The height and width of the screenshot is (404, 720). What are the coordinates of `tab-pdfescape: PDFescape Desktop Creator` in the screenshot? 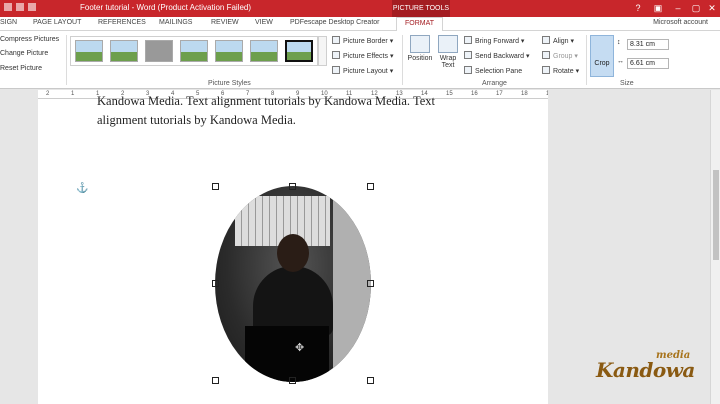 It's located at (334, 22).